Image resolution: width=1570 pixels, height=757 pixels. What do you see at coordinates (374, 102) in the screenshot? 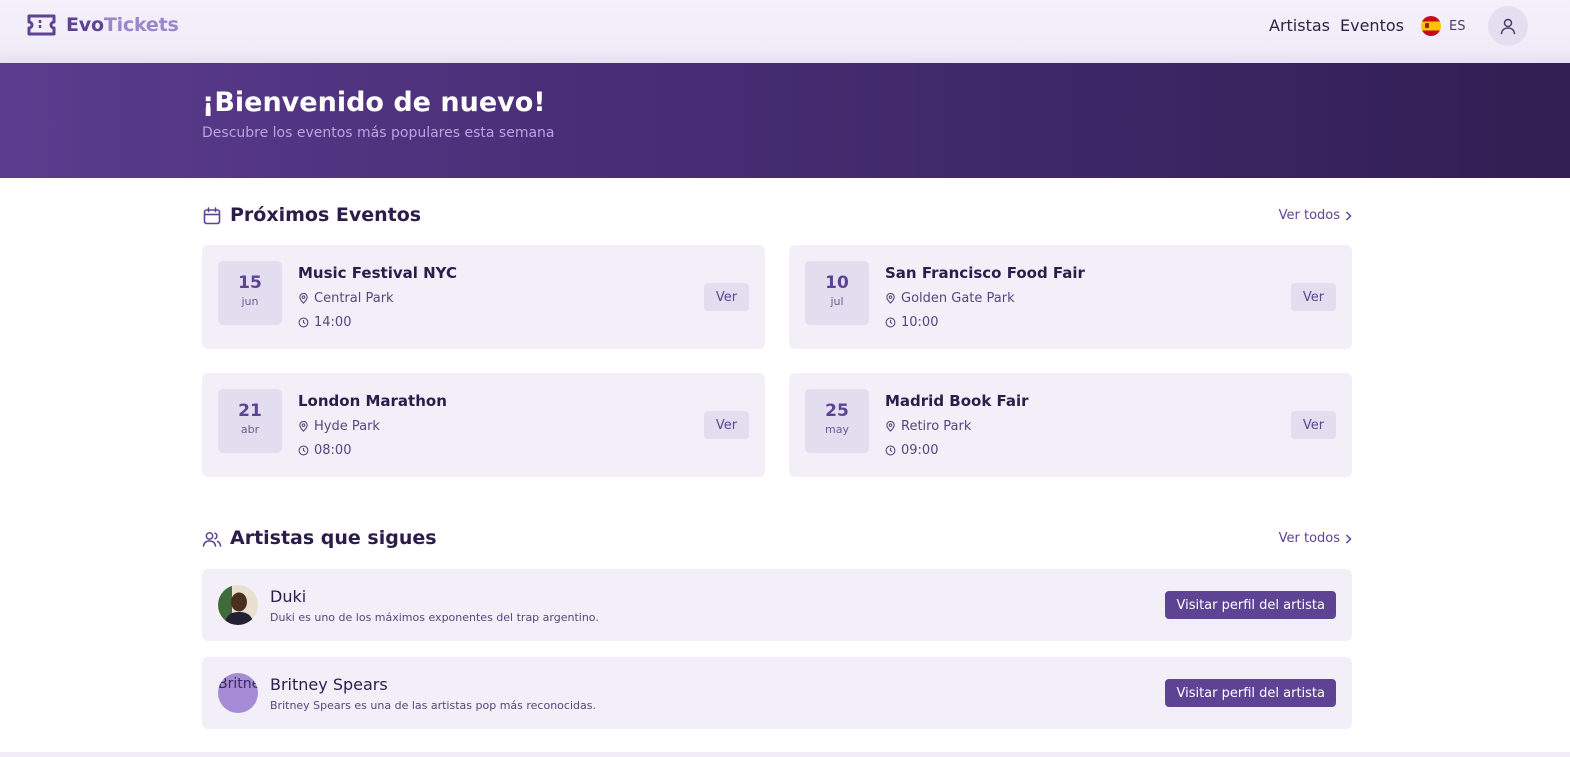
I see `welcome-title: ¡Bienvenido de nuevo!` at bounding box center [374, 102].